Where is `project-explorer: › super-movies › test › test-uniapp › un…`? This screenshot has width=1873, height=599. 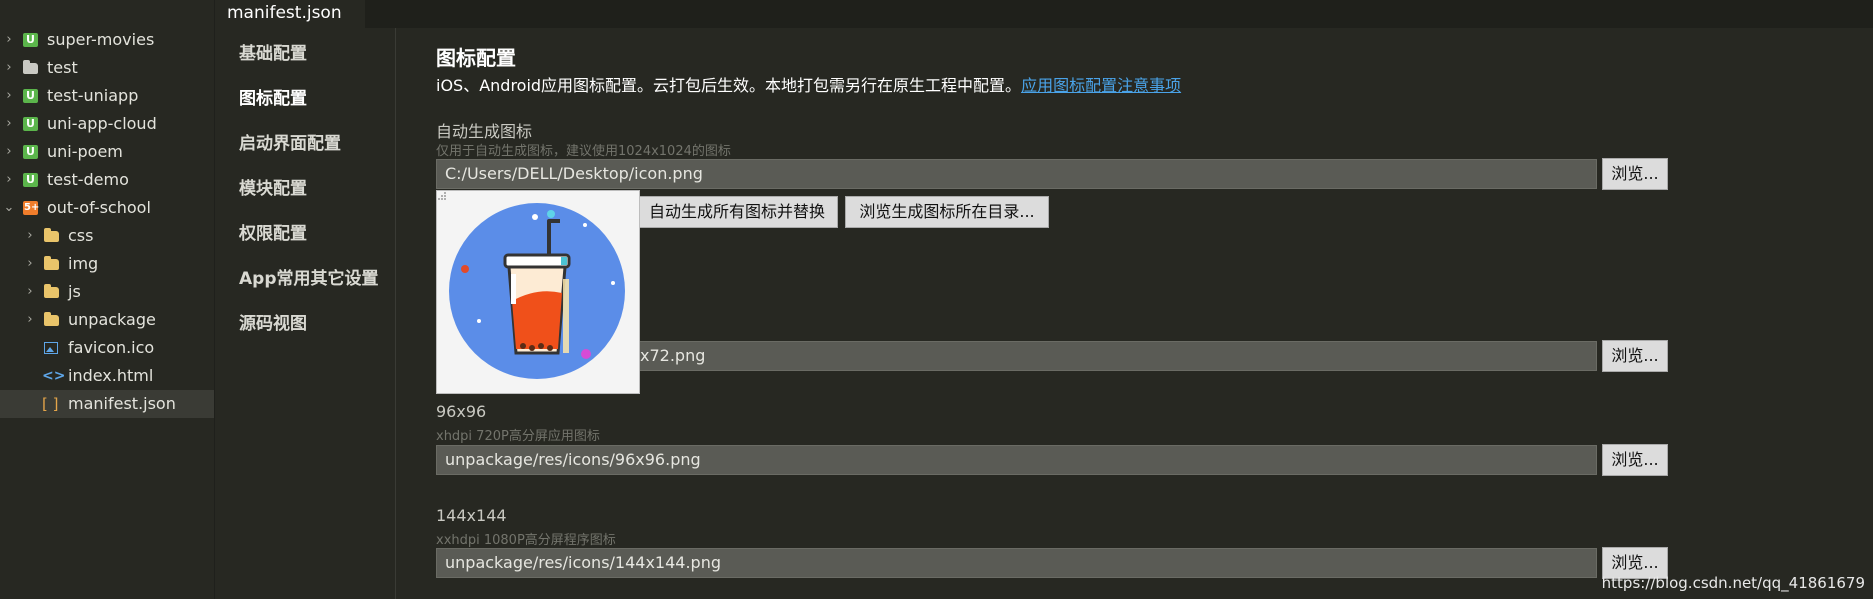
project-explorer: › super-movies › test › test-uniapp › un… is located at coordinates (107, 299).